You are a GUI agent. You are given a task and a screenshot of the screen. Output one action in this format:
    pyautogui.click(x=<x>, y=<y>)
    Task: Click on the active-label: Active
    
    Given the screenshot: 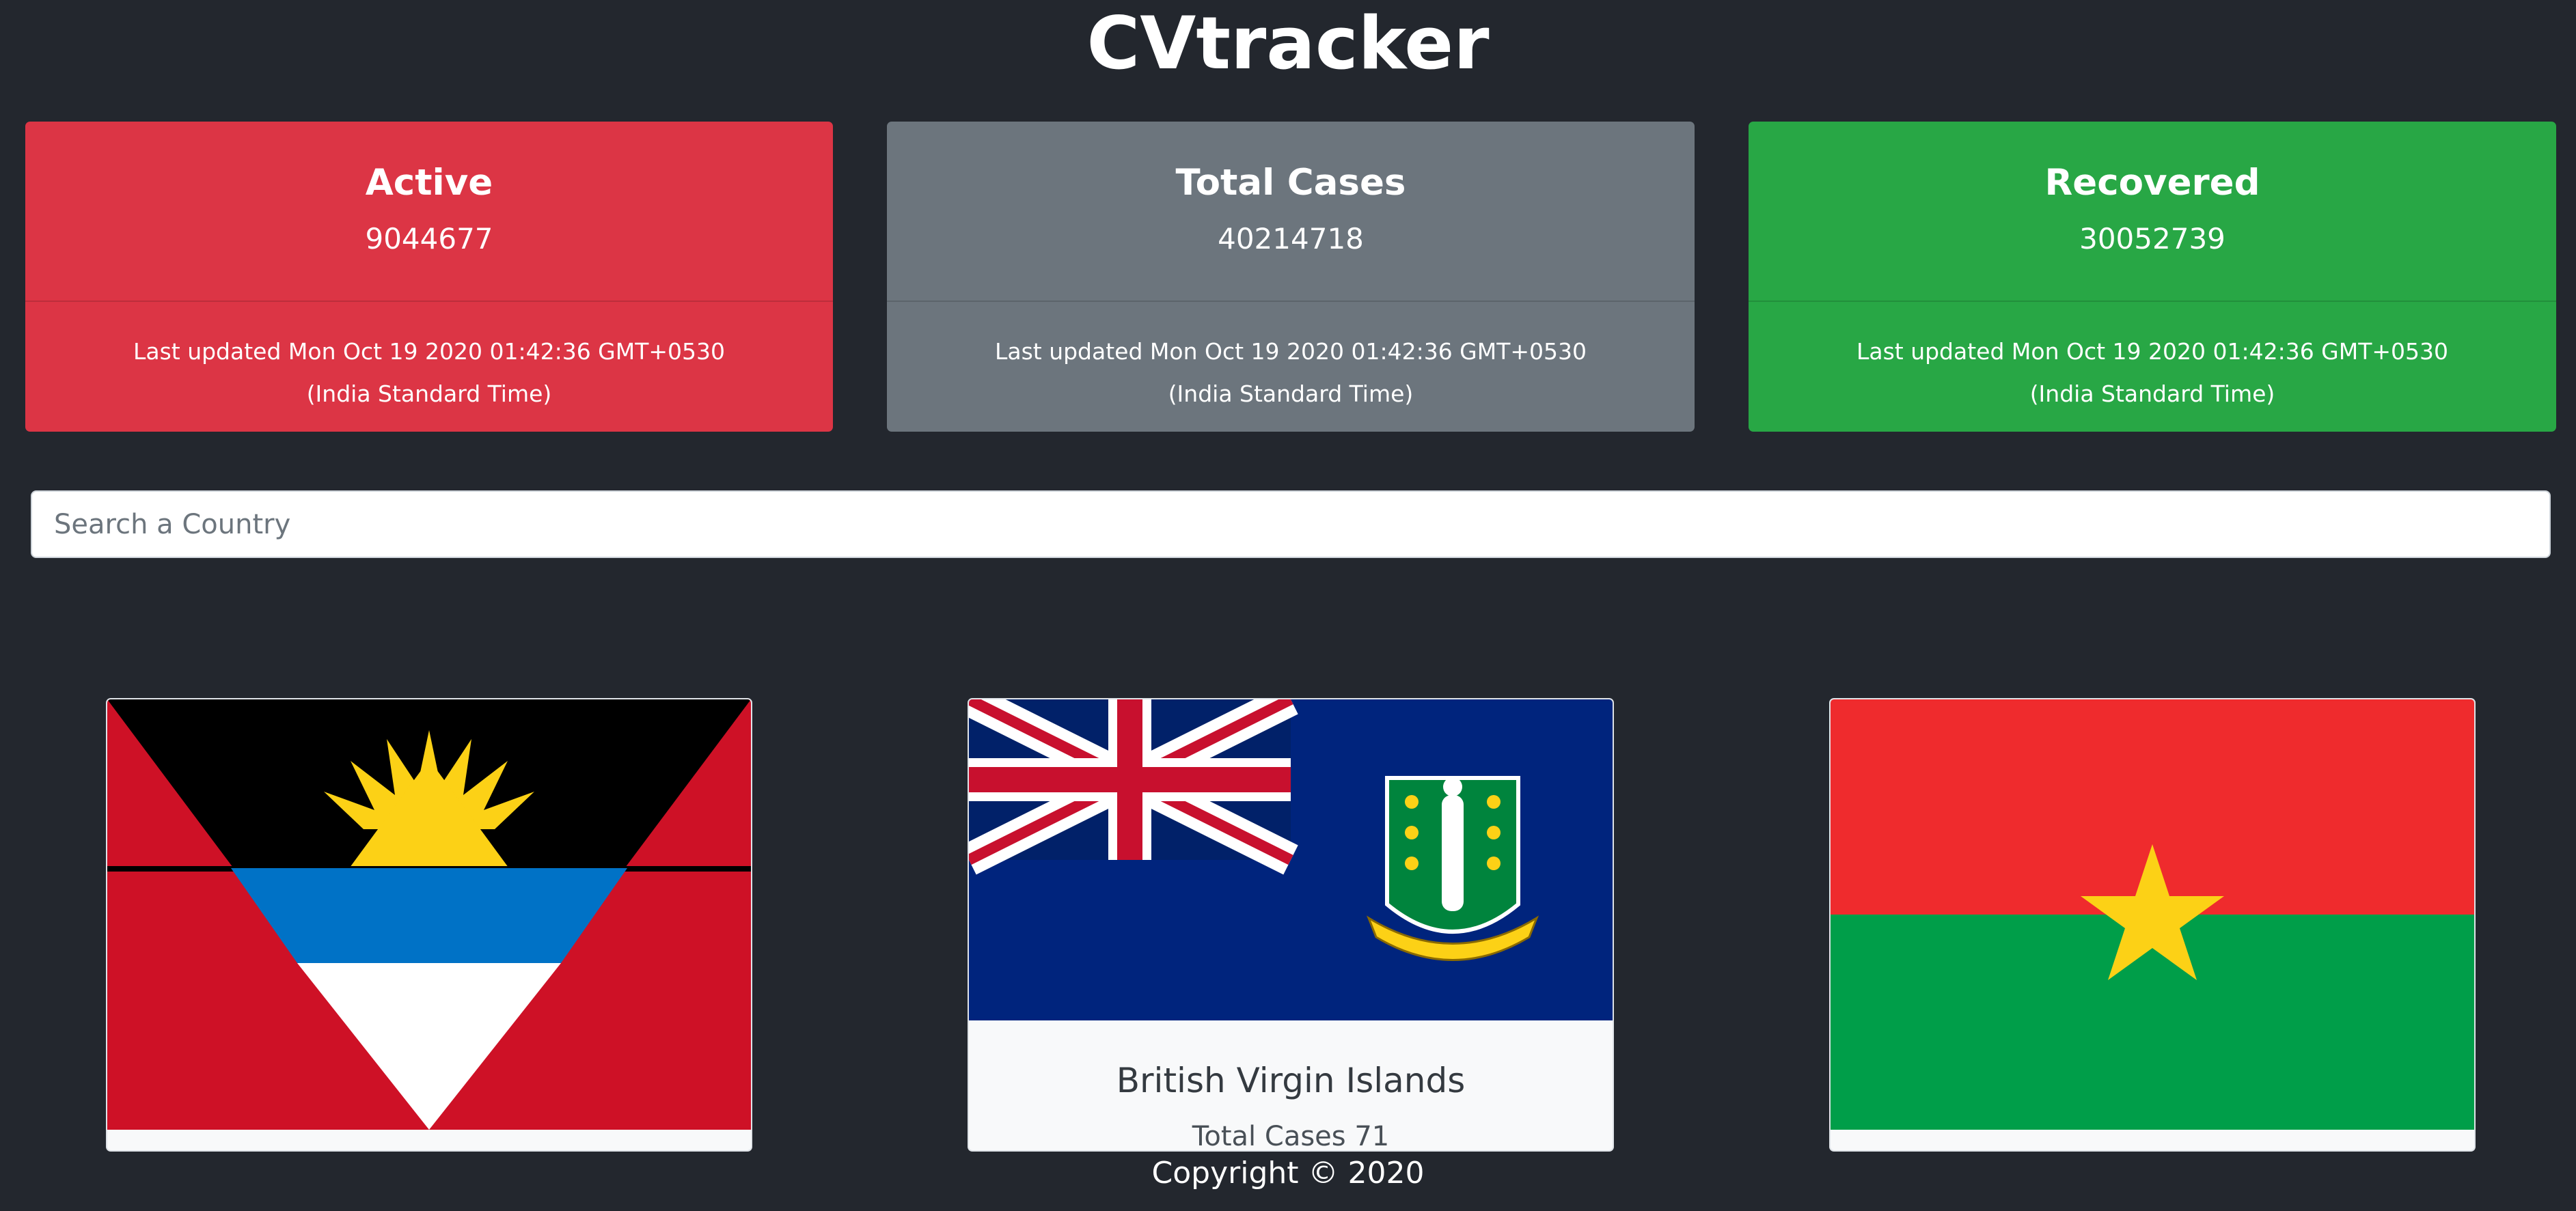 What is the action you would take?
    pyautogui.click(x=429, y=183)
    